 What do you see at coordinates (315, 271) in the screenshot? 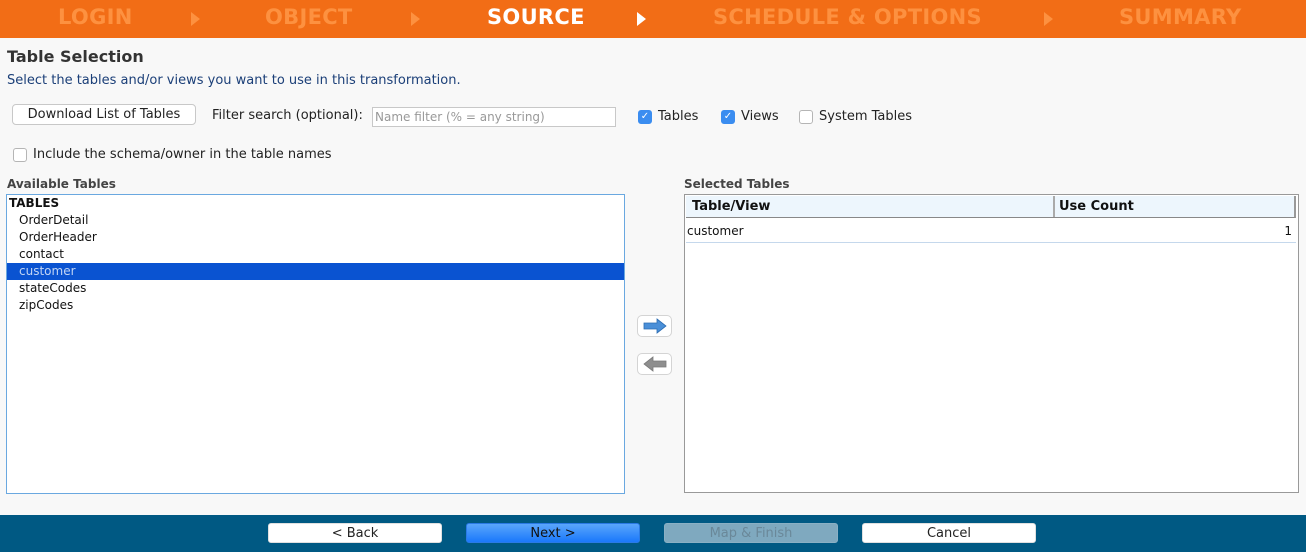
I see `list-item-selected: customer` at bounding box center [315, 271].